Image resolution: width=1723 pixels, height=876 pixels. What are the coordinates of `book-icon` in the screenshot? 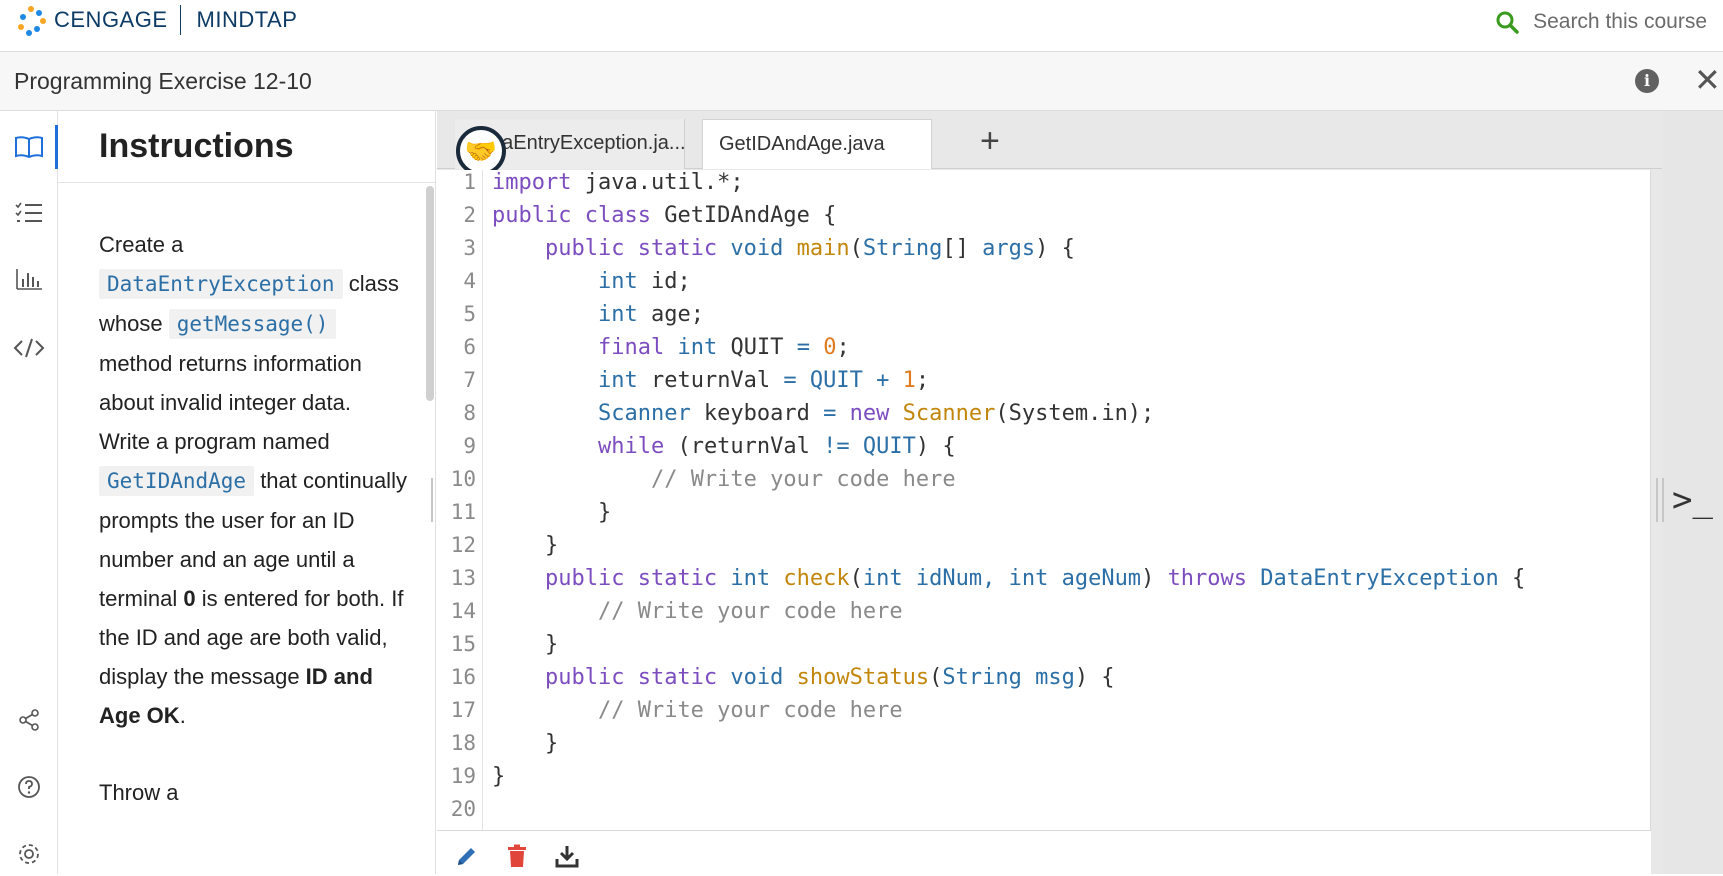 It's located at (29, 147).